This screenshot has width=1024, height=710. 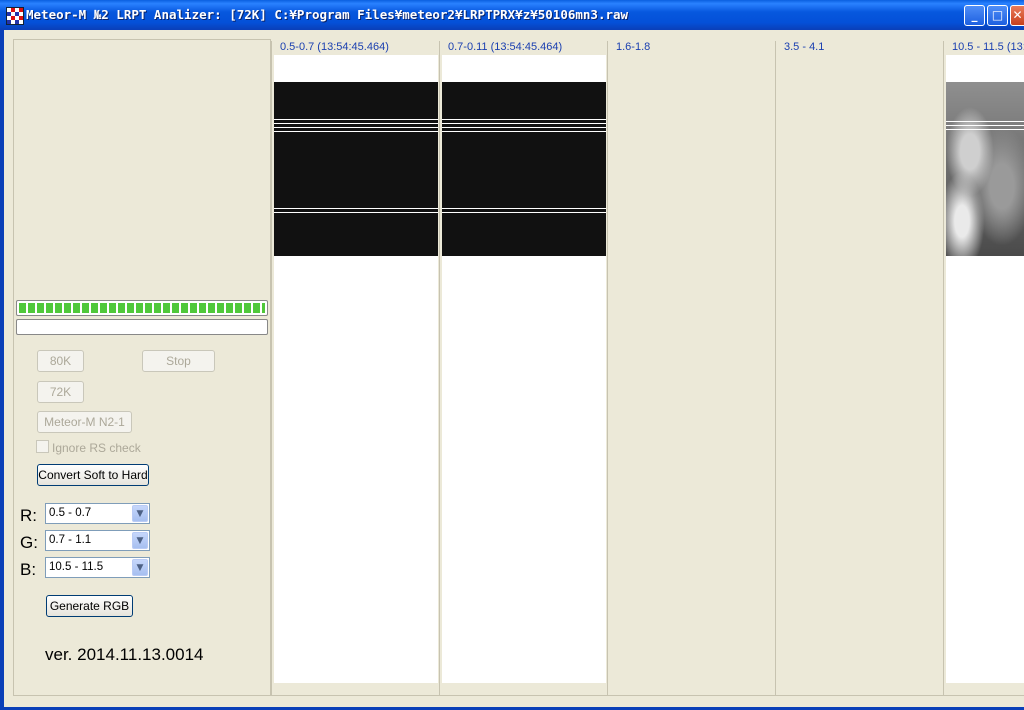 I want to click on meteor-m-n2-1-button: Meteor-M N2-1, so click(x=84, y=422).